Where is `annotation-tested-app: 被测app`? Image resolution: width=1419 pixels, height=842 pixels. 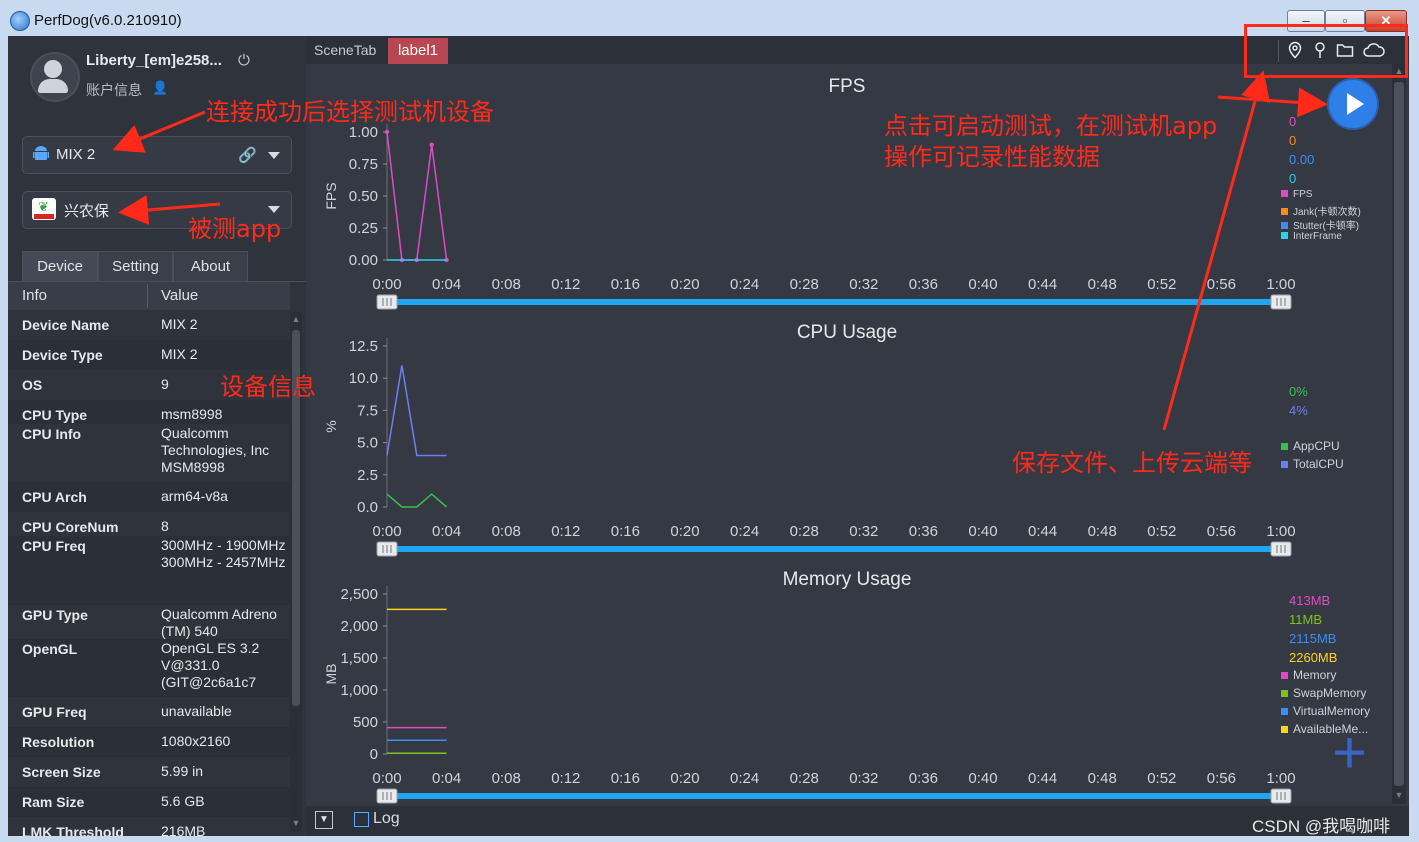
annotation-tested-app: 被测app is located at coordinates (235, 229).